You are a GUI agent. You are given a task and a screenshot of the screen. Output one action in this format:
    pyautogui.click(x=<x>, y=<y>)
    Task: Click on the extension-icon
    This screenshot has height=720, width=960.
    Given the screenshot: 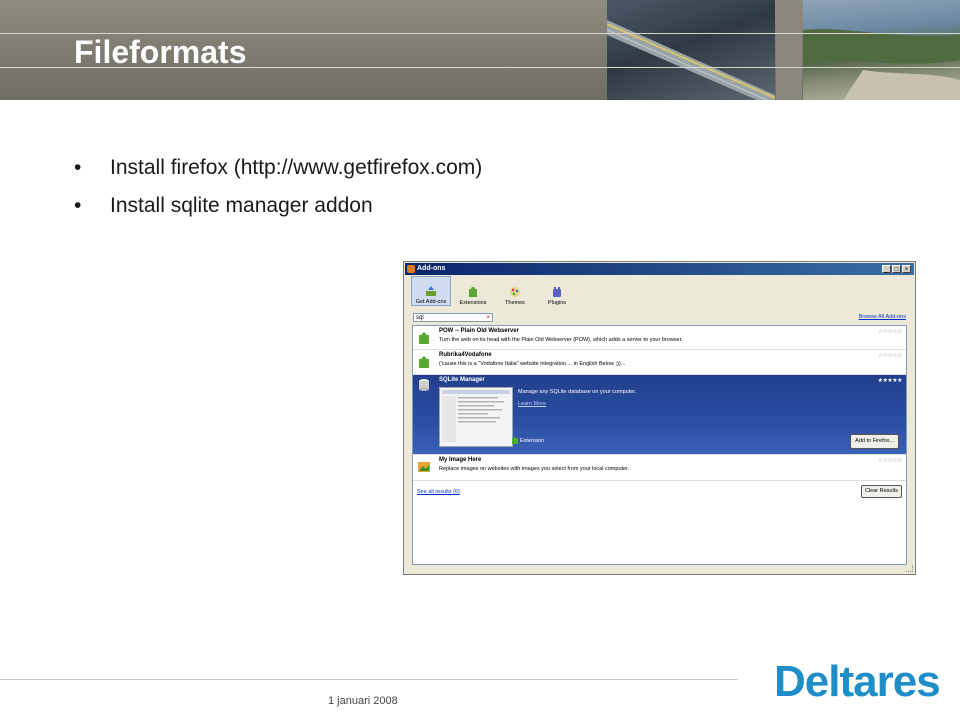 What is the action you would take?
    pyautogui.click(x=515, y=441)
    